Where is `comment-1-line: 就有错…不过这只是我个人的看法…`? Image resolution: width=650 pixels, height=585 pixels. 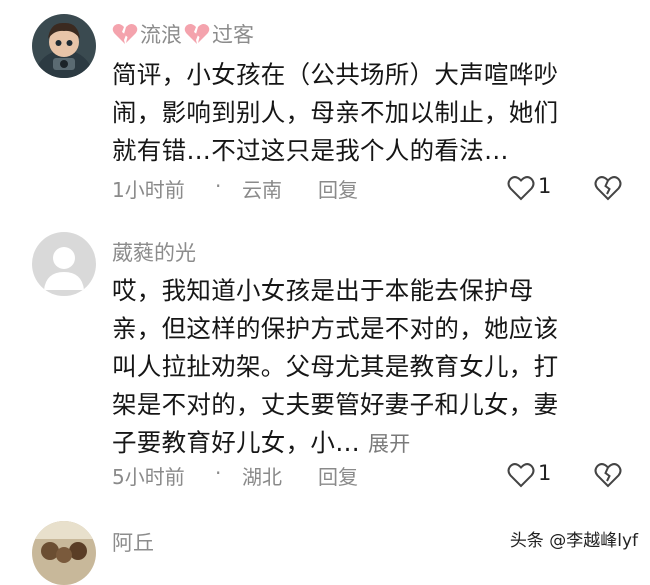 comment-1-line: 就有错…不过这只是我个人的看法… is located at coordinates (310, 150).